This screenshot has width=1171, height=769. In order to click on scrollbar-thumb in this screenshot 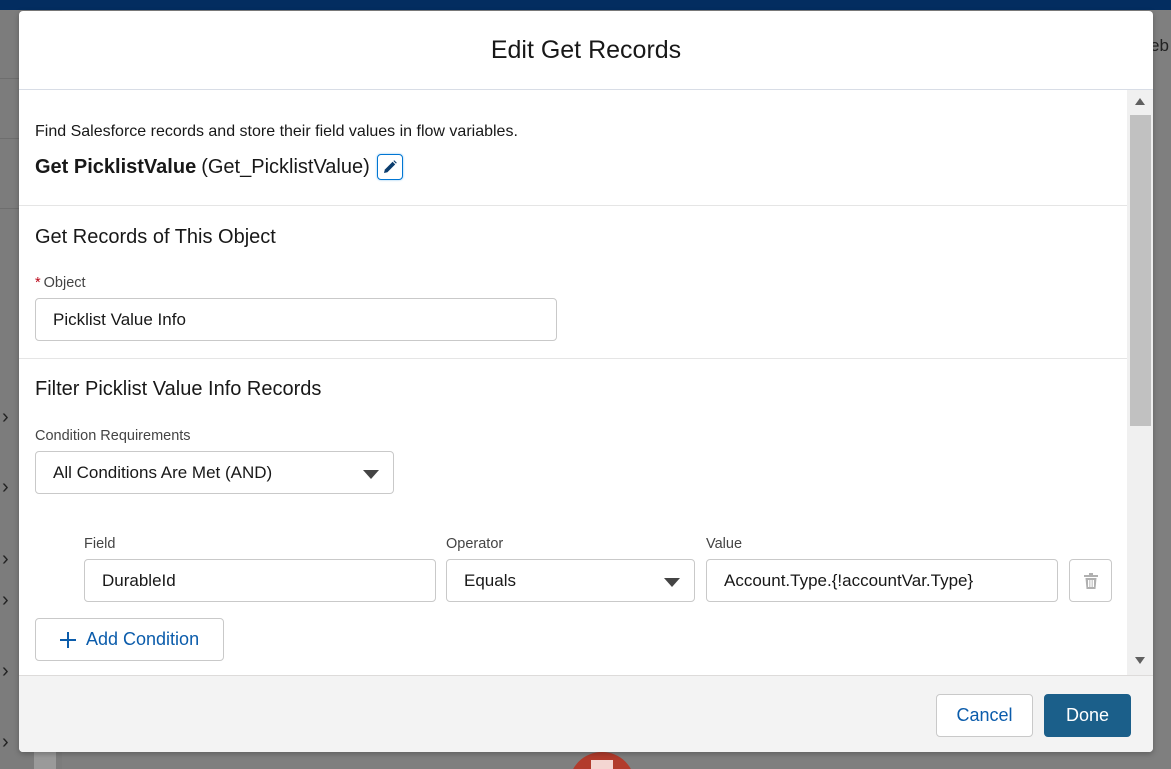, I will do `click(1140, 270)`.